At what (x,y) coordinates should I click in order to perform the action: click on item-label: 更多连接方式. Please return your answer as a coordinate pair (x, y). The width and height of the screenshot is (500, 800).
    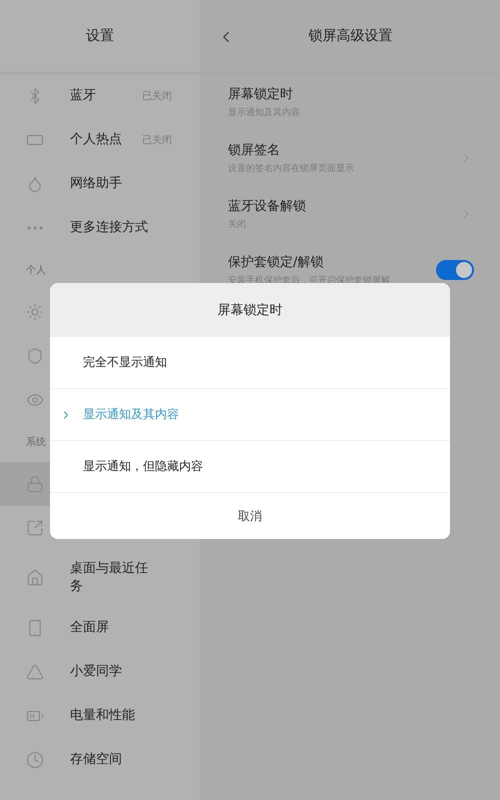
    Looking at the image, I should click on (109, 228).